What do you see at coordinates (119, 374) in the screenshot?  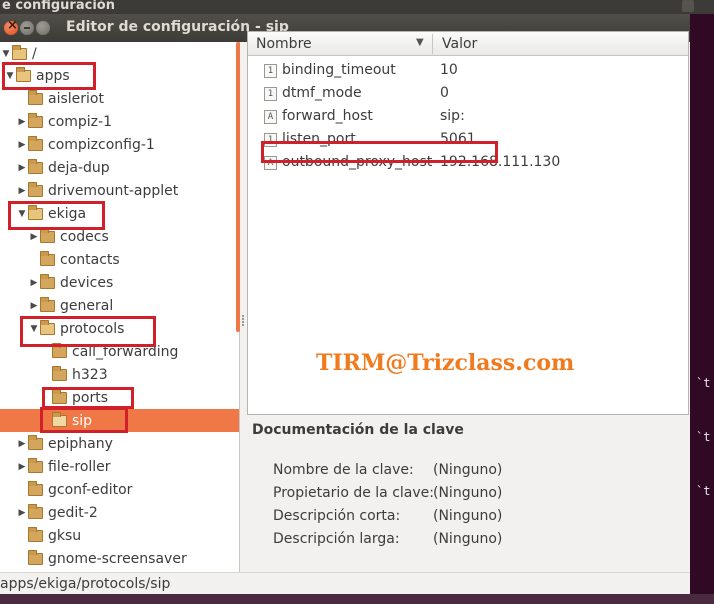 I see `tree-item: h323` at bounding box center [119, 374].